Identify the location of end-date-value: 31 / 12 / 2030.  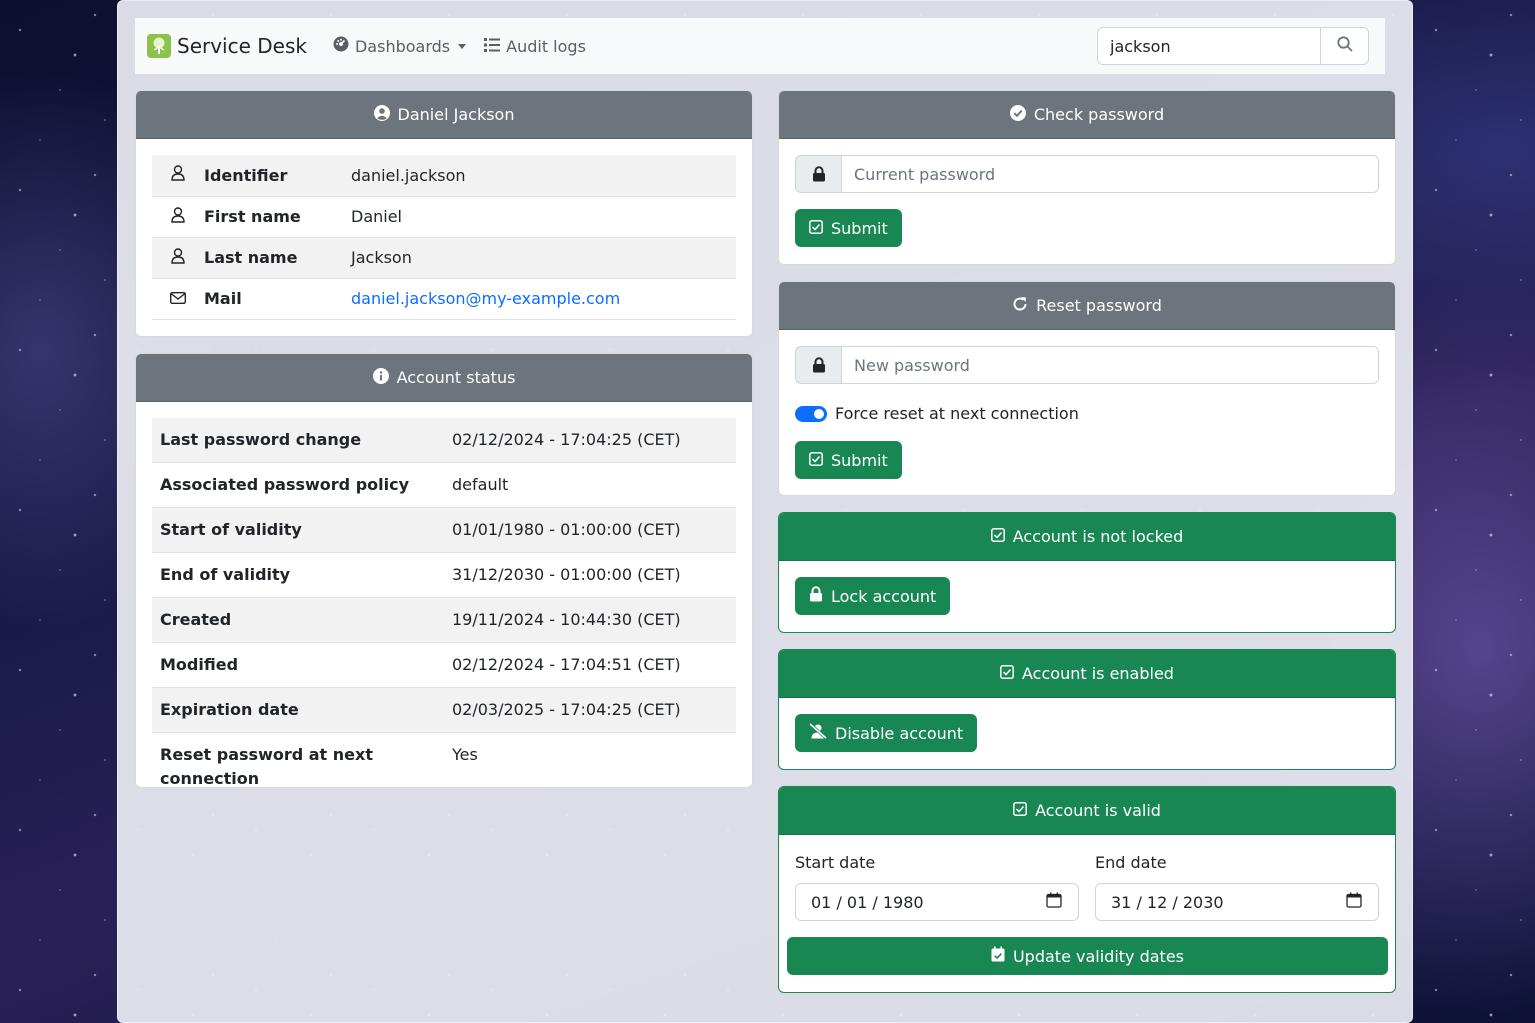
(1167, 902).